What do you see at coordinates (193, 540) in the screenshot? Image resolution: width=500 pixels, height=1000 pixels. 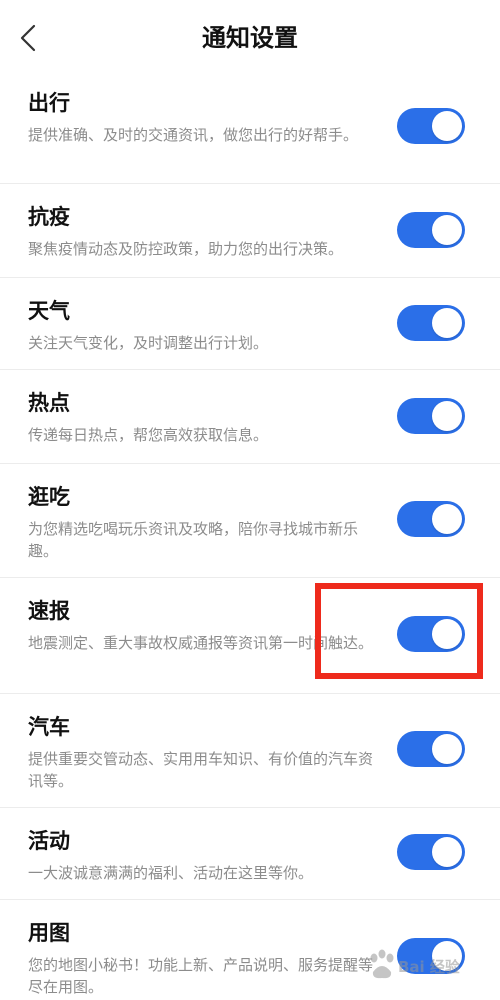 I see `setting-description: 为您精选吃喝玩乐资讯及攻略，陪你寻找城市新乐趣。` at bounding box center [193, 540].